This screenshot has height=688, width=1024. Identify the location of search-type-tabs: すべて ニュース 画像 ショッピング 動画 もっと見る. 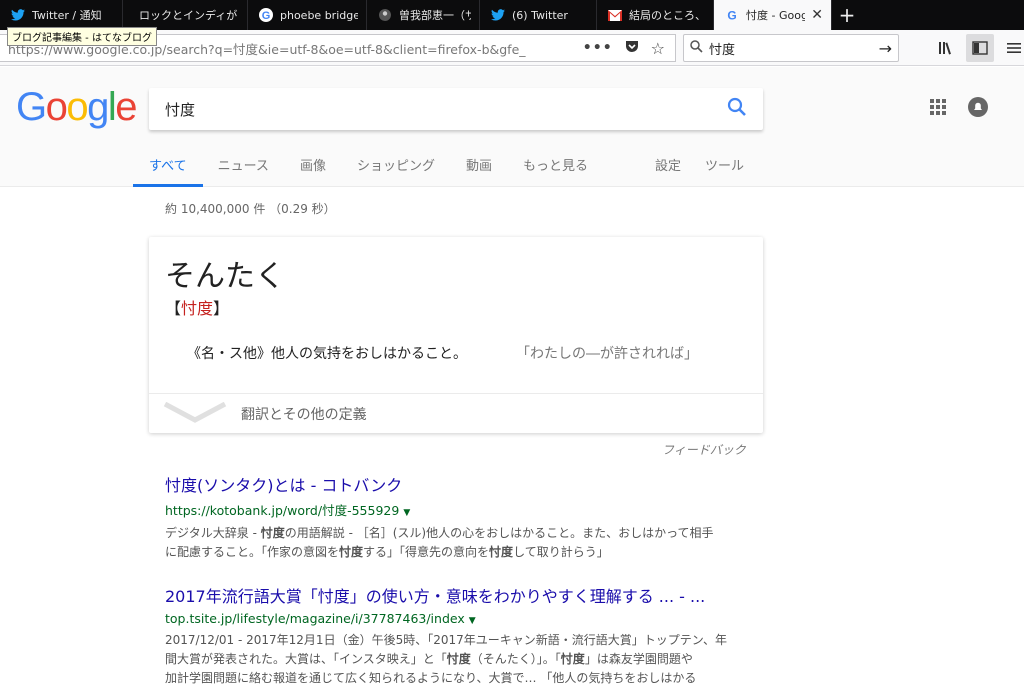
(376, 171).